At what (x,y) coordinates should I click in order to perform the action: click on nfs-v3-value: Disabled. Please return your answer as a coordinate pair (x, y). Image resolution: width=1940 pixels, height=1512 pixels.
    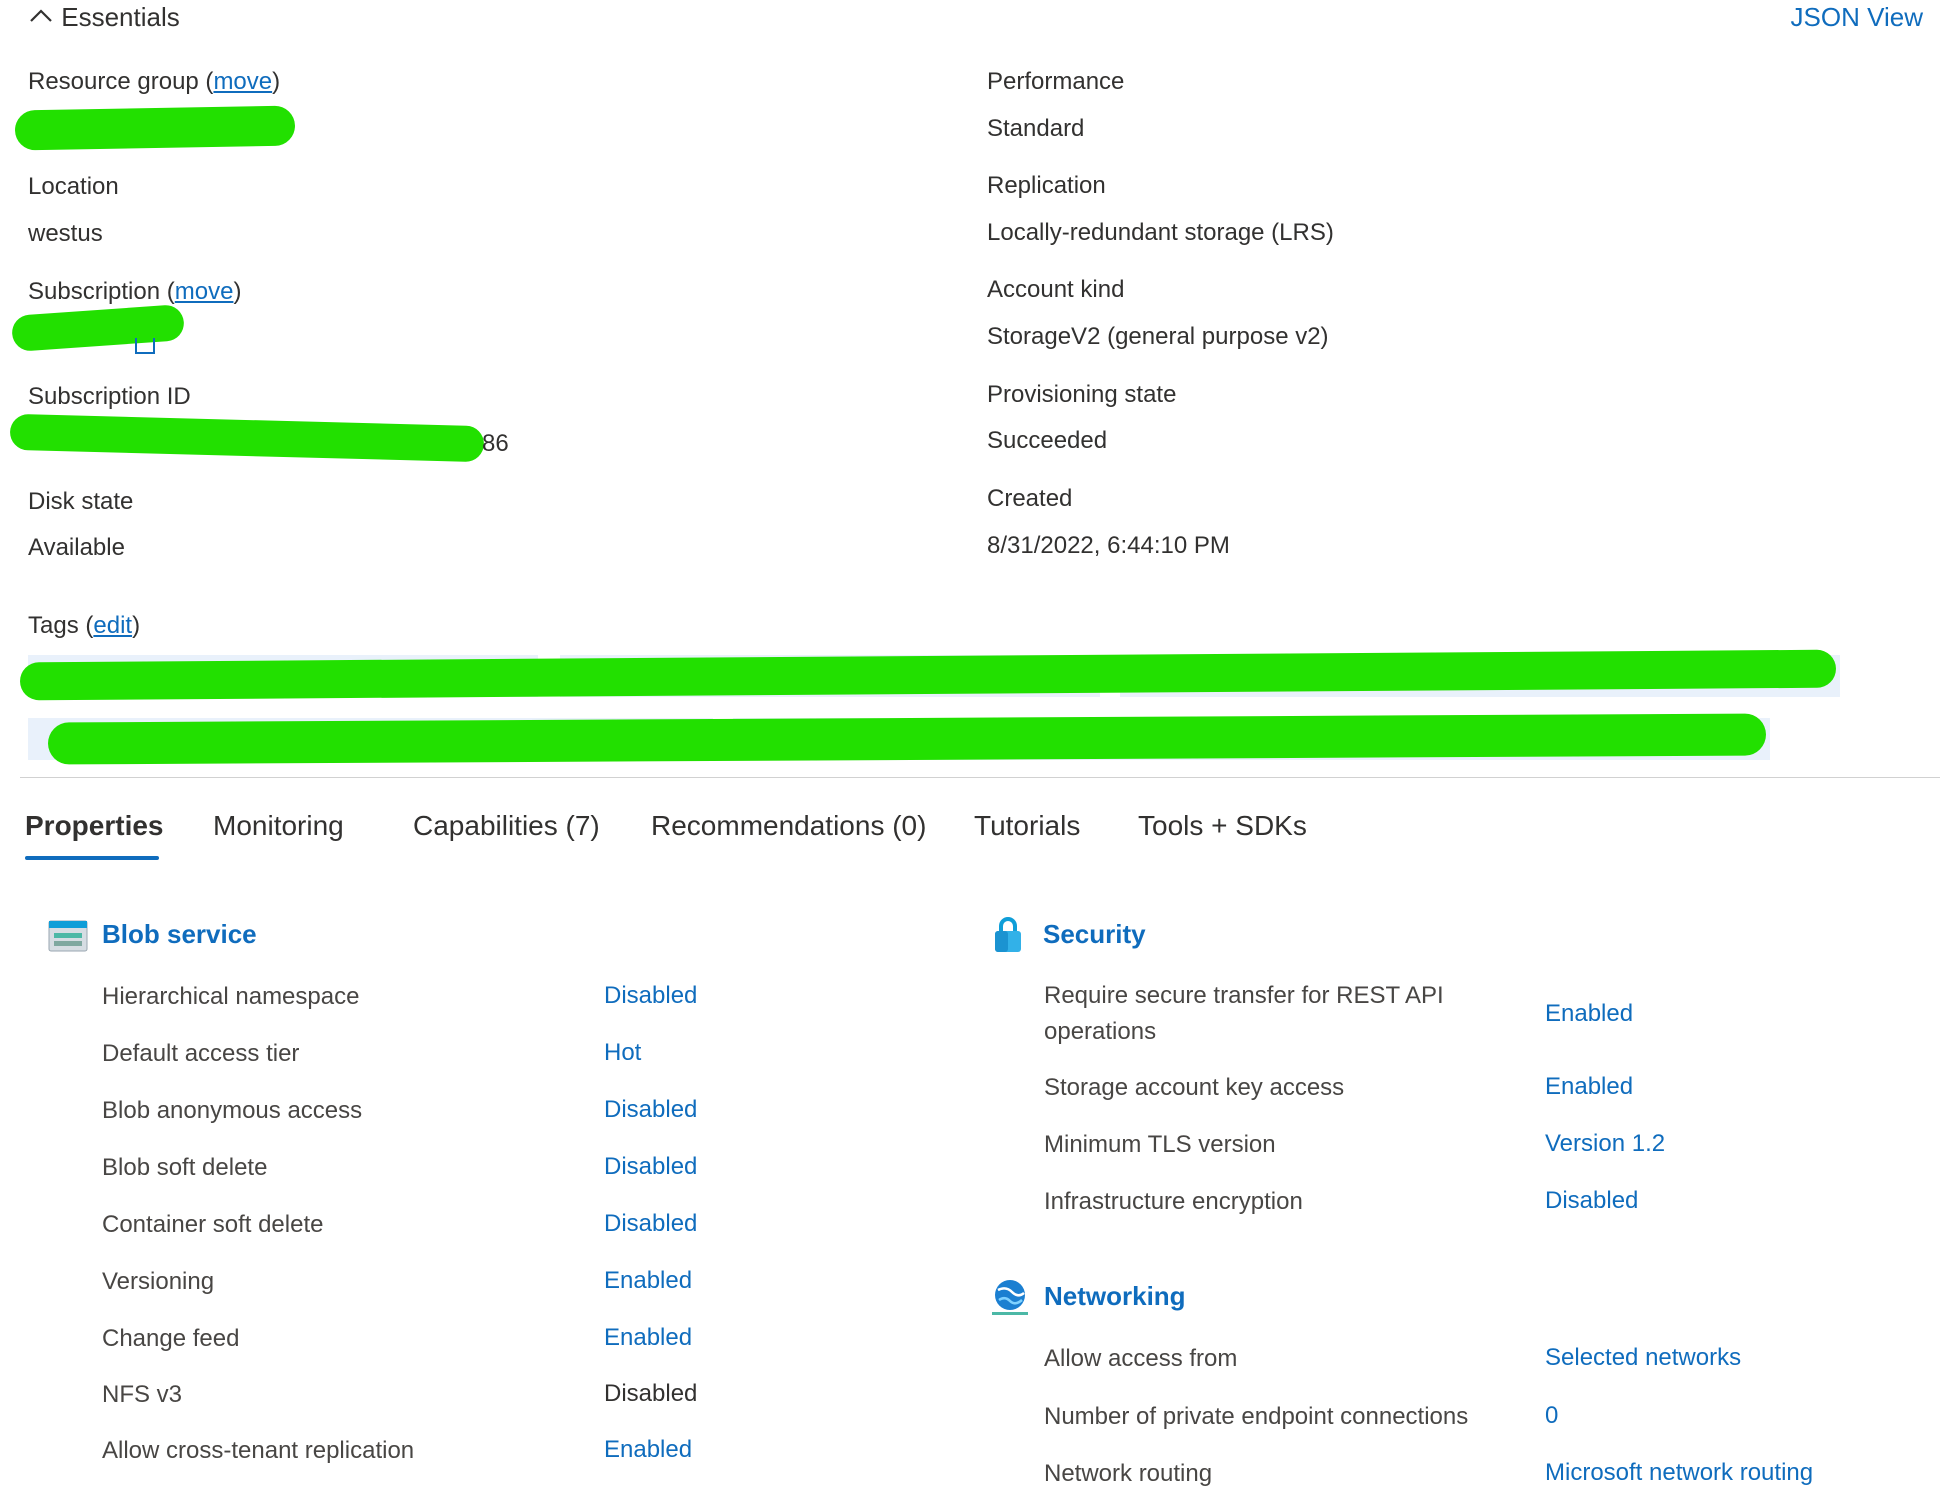
    Looking at the image, I should click on (651, 1393).